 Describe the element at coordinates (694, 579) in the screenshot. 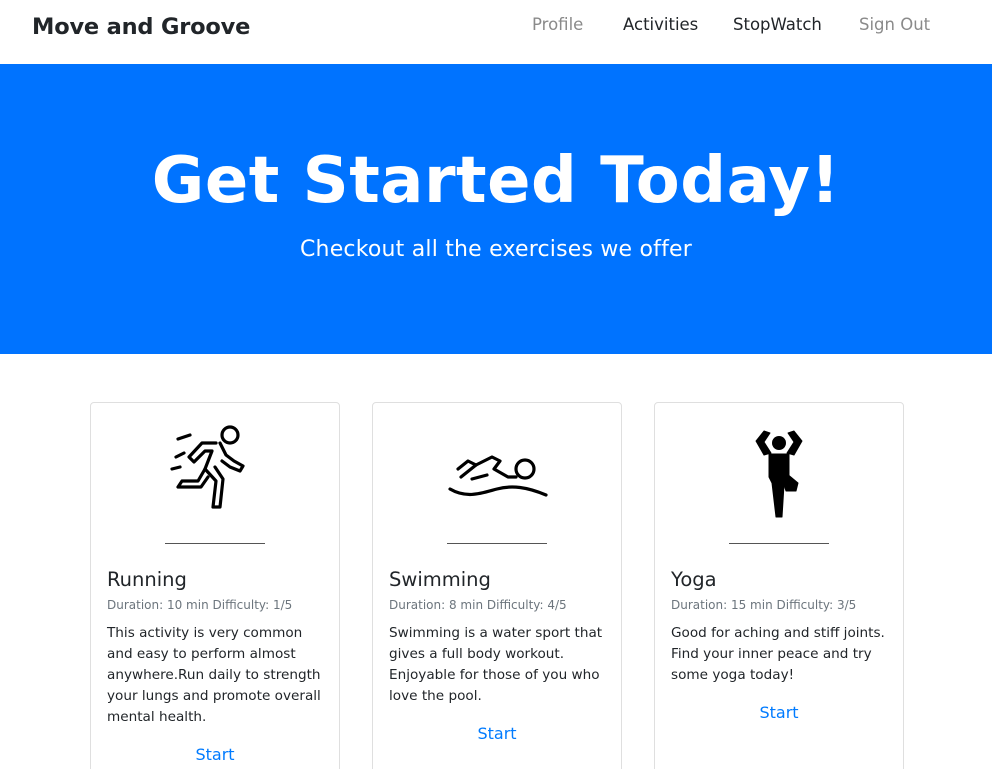

I see `card-title: Yoga` at that location.